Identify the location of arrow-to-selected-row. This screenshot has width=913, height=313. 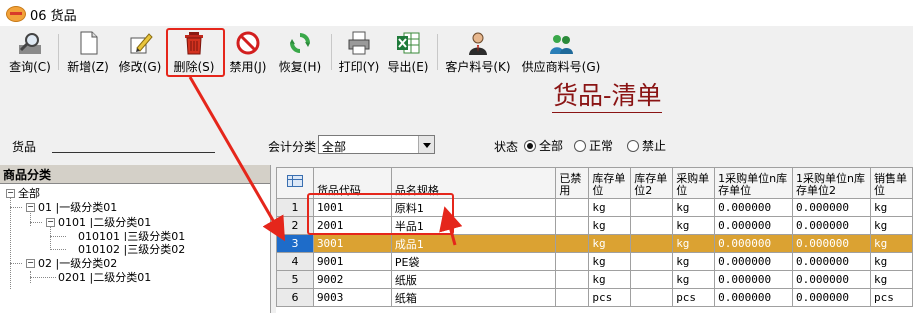
(237, 159).